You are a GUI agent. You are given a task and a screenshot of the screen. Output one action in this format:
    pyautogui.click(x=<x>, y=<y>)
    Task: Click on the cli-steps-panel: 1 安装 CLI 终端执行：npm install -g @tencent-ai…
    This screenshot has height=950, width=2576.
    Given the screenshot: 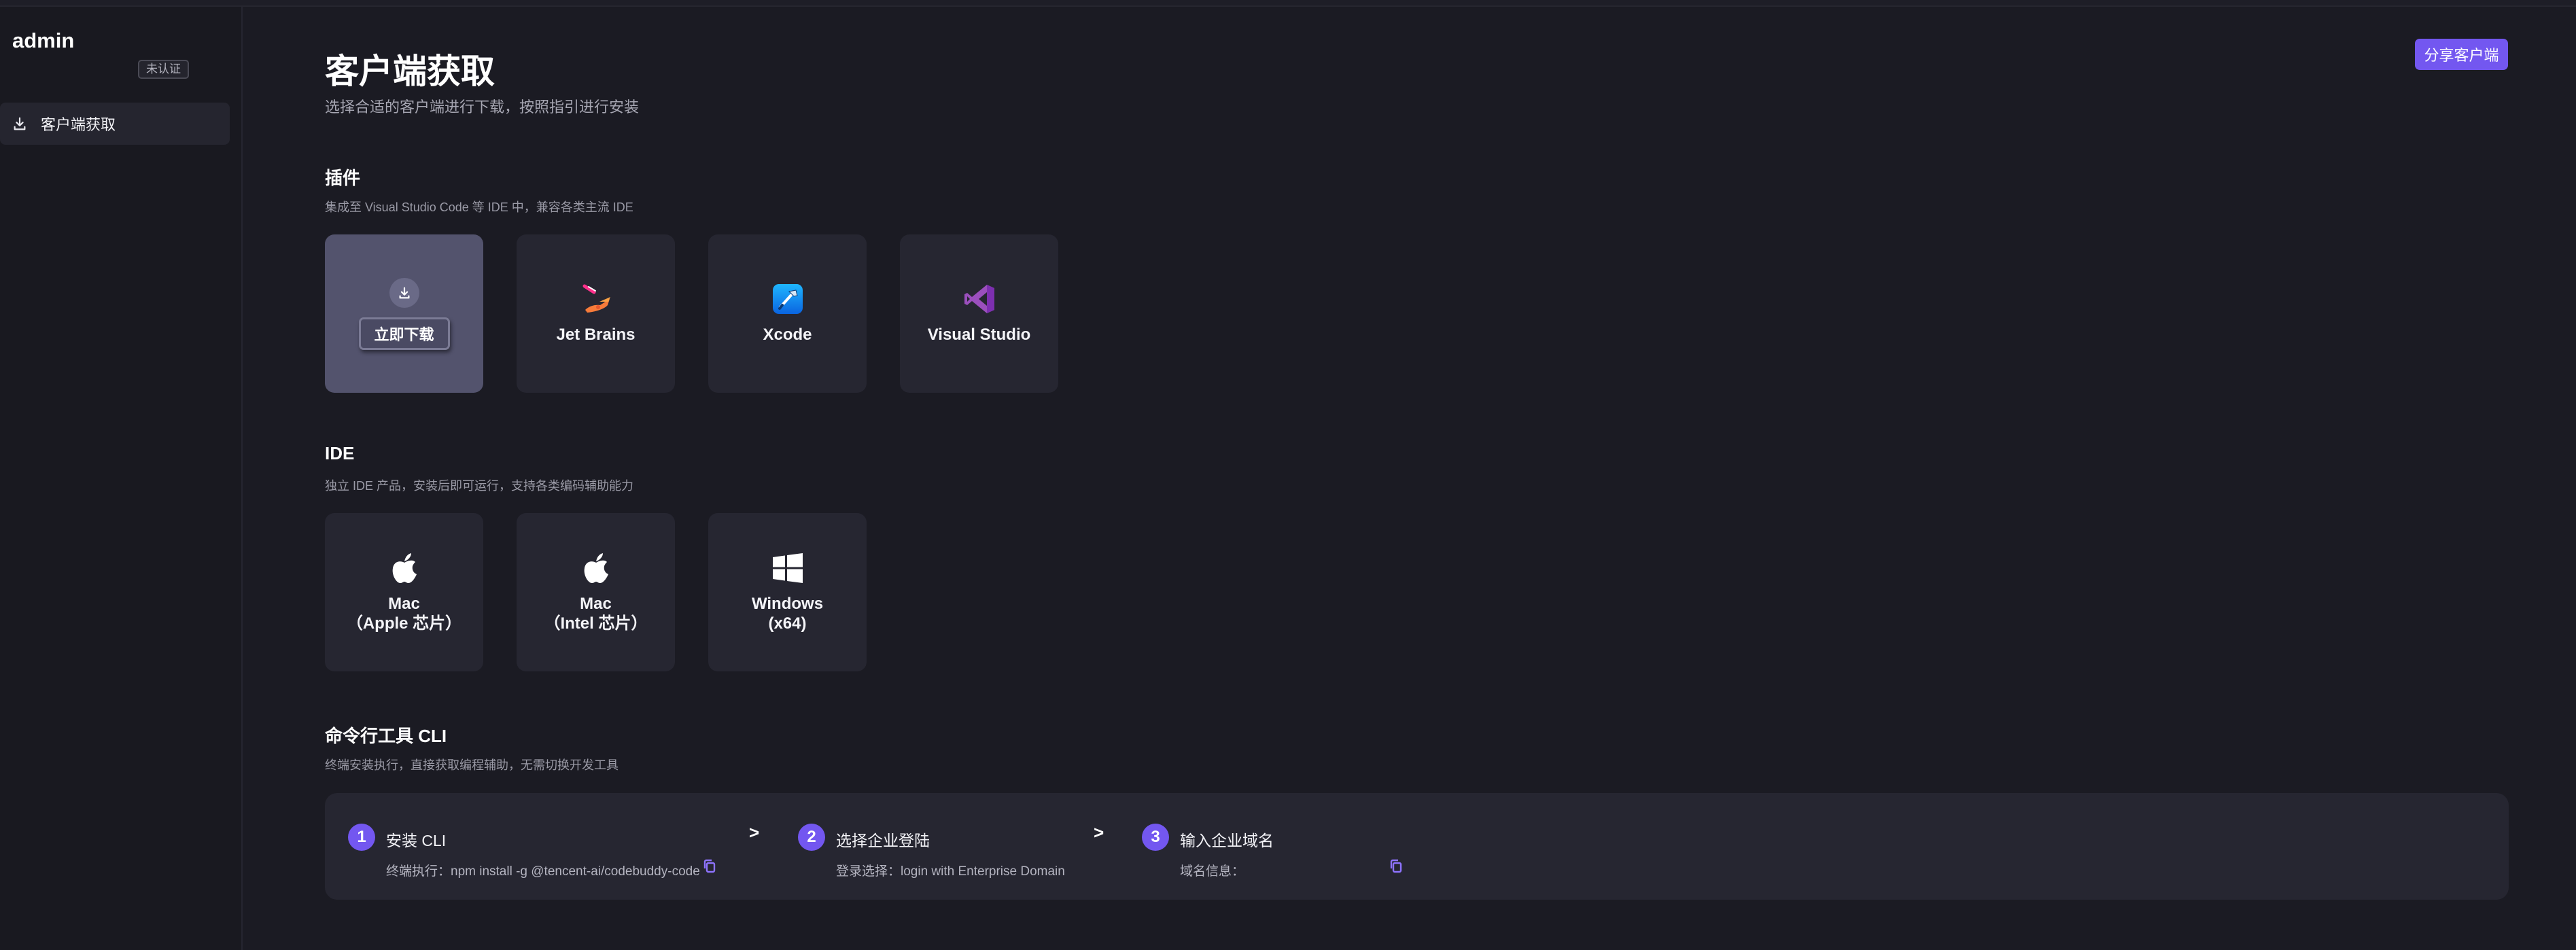 What is the action you would take?
    pyautogui.click(x=1417, y=846)
    